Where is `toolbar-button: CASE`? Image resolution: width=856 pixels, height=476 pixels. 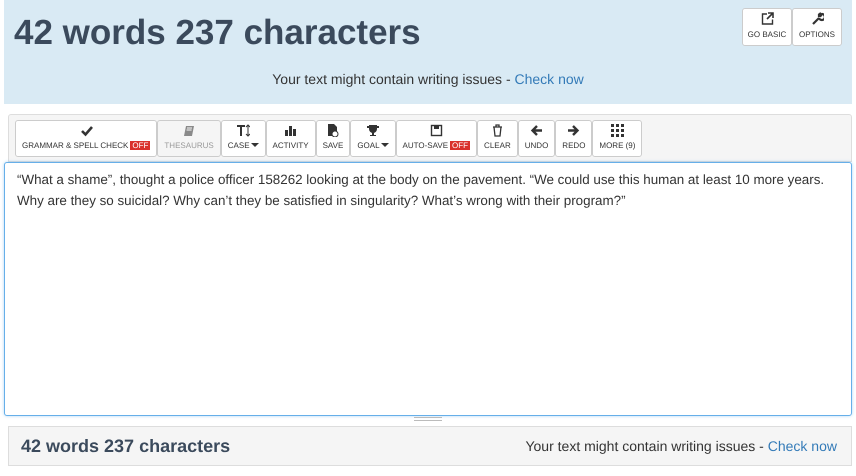 toolbar-button: CASE is located at coordinates (243, 138).